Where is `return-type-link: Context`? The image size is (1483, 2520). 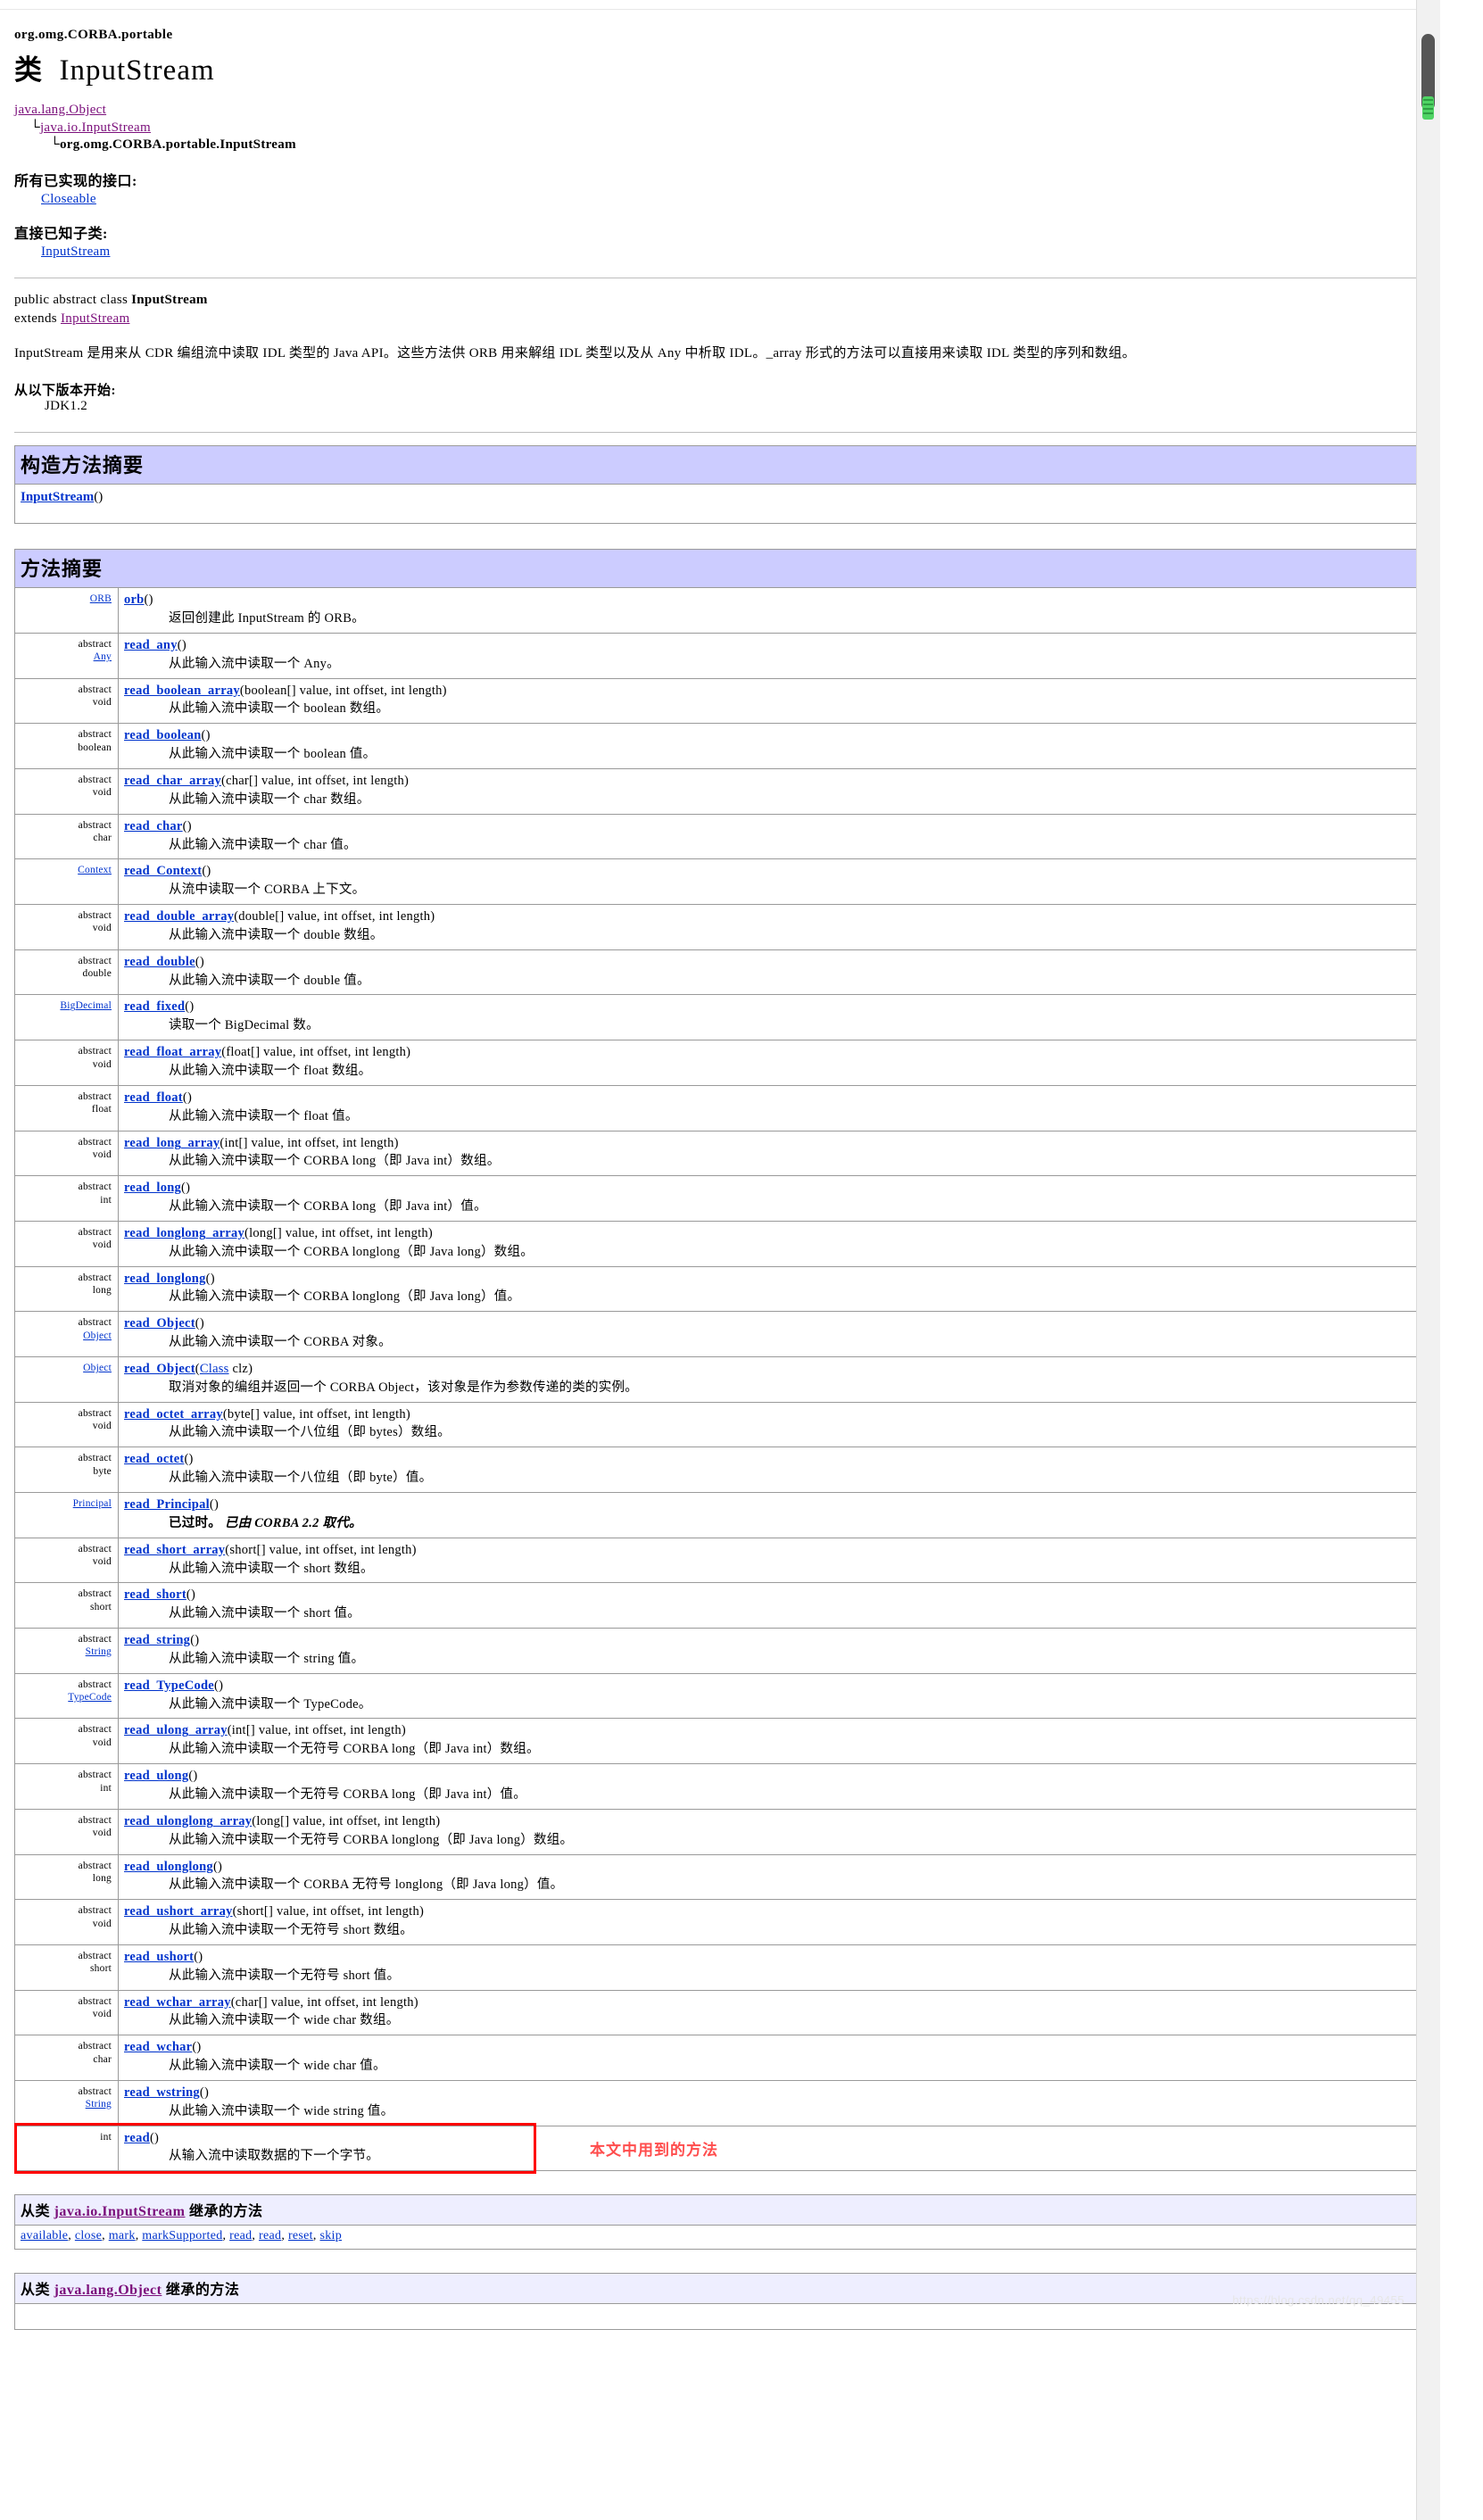 return-type-link: Context is located at coordinates (95, 870).